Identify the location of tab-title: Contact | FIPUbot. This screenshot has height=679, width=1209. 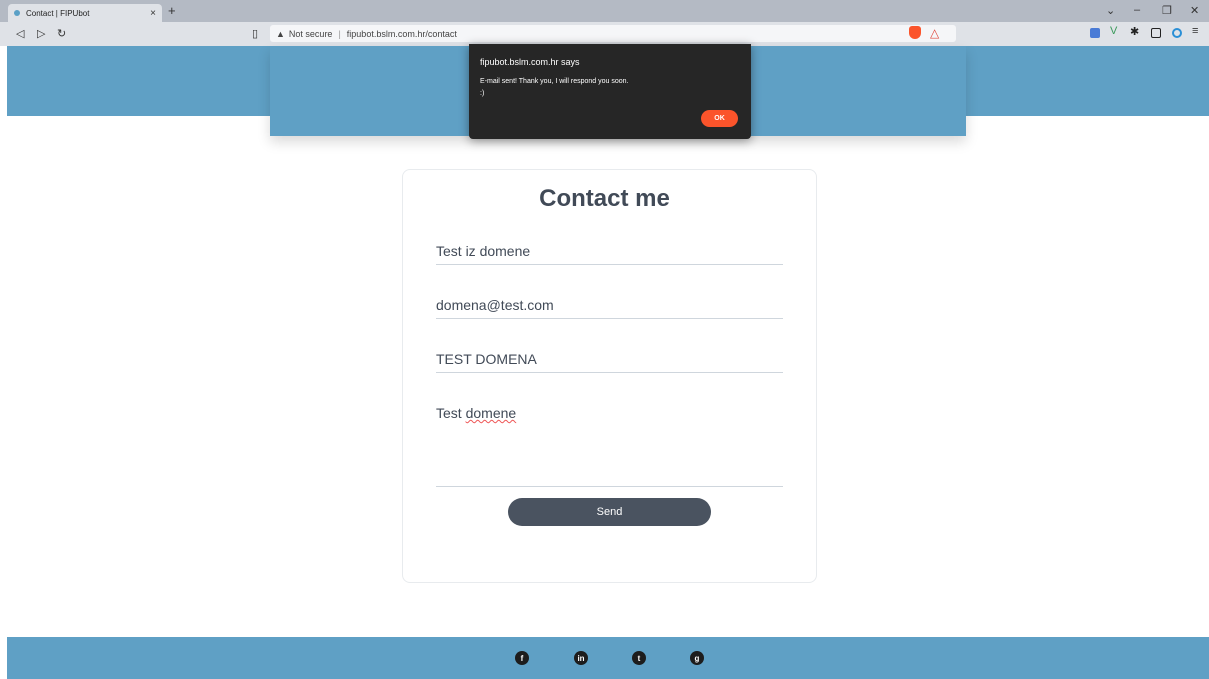
(58, 13).